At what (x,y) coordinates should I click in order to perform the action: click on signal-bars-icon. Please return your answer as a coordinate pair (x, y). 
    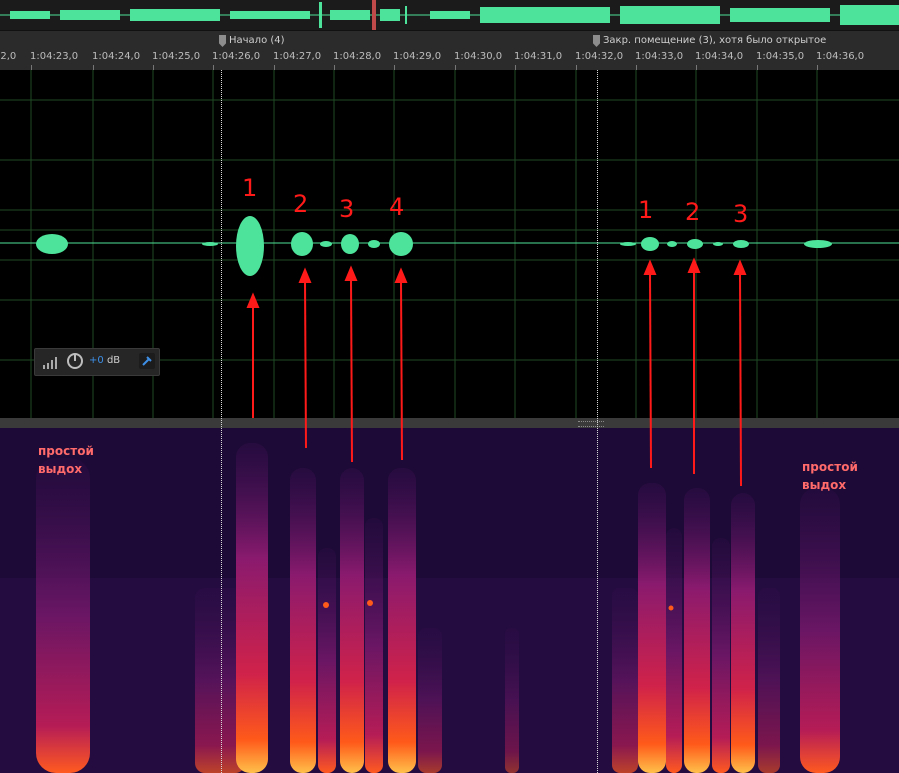
    Looking at the image, I should click on (50, 363).